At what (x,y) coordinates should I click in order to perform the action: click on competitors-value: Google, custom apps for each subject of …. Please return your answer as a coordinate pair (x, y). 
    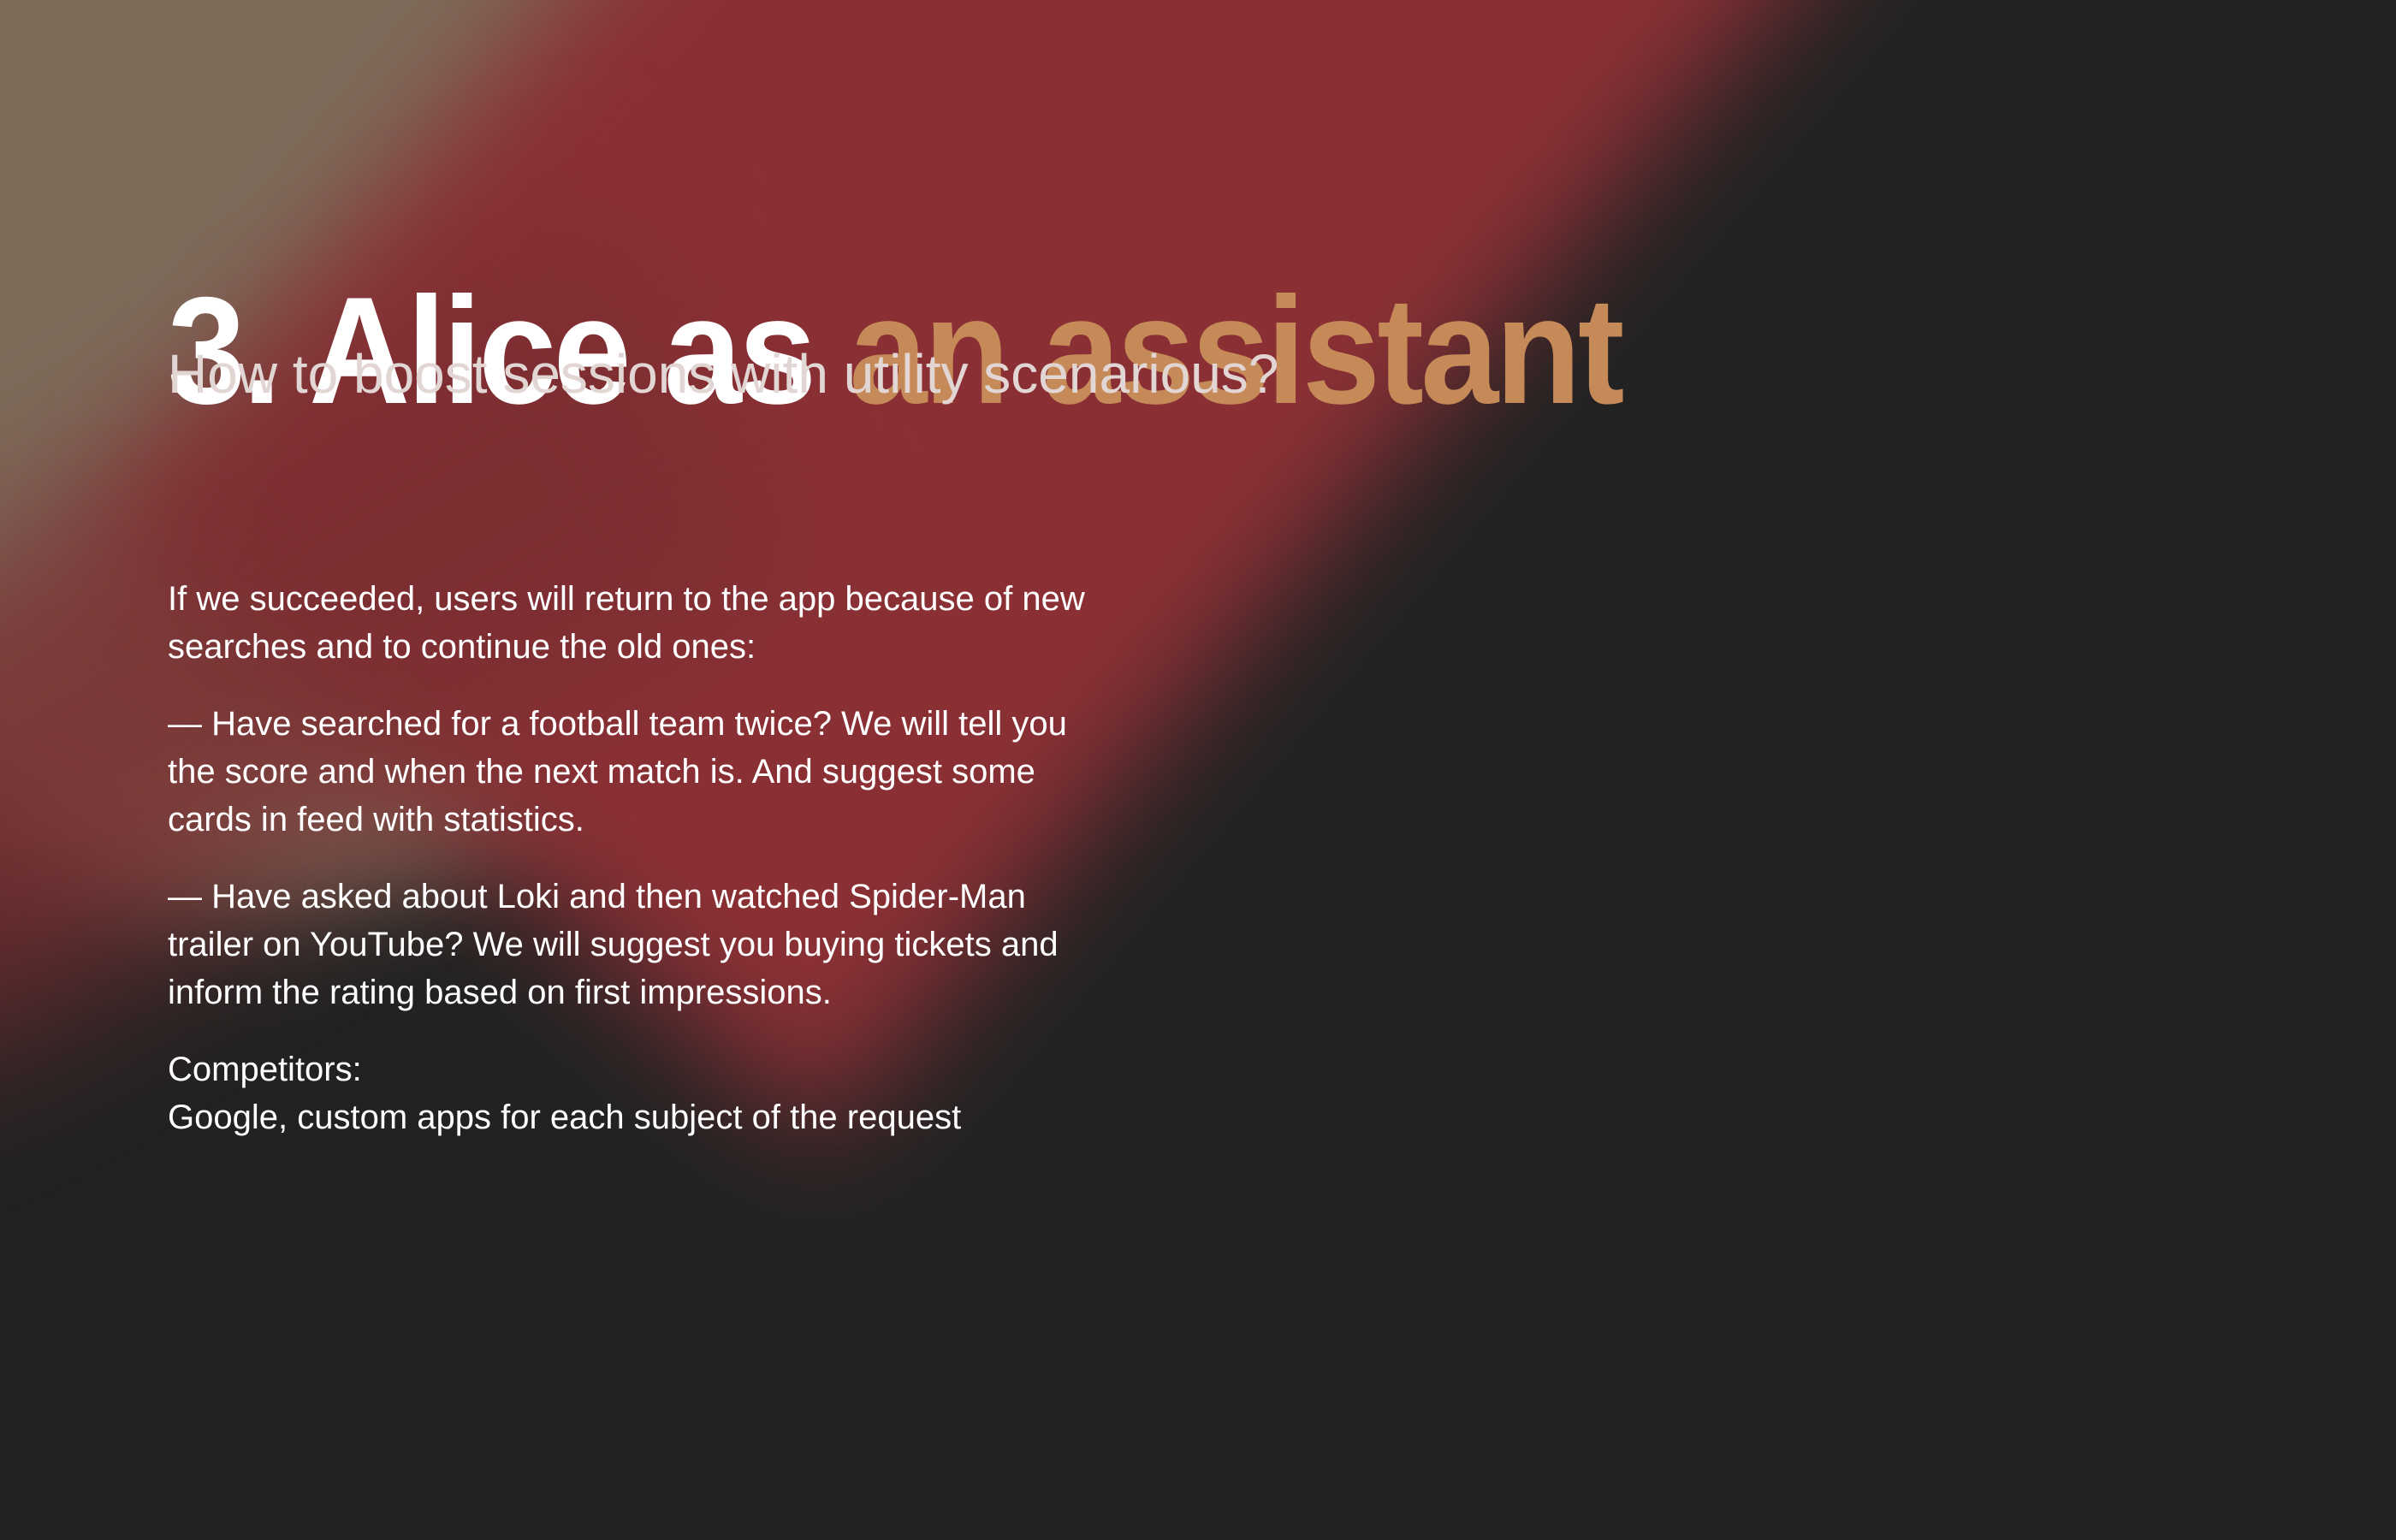
    Looking at the image, I should click on (565, 1117).